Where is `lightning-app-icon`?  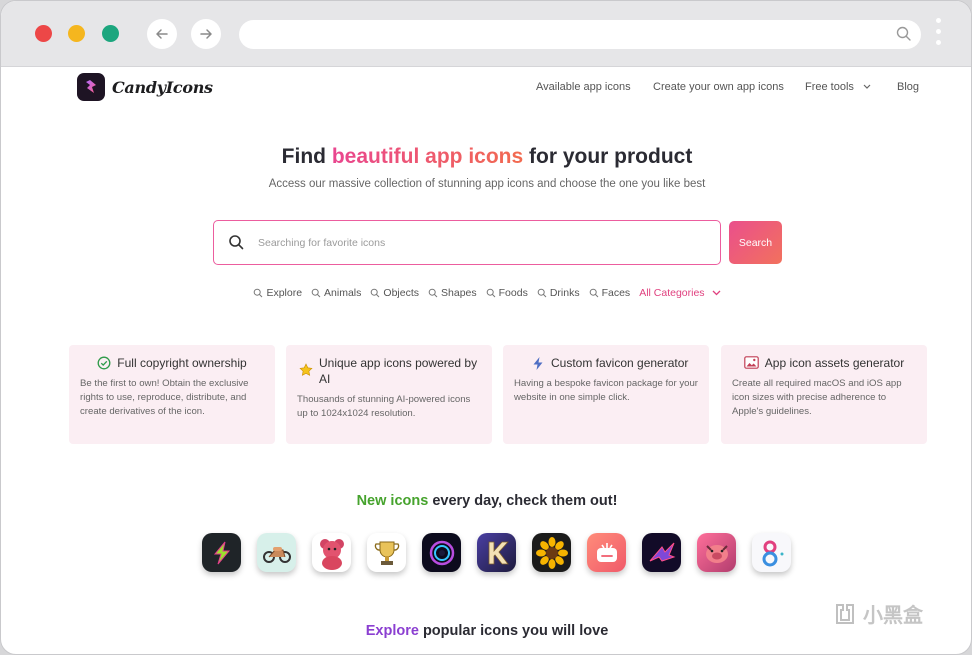
lightning-app-icon is located at coordinates (221, 552).